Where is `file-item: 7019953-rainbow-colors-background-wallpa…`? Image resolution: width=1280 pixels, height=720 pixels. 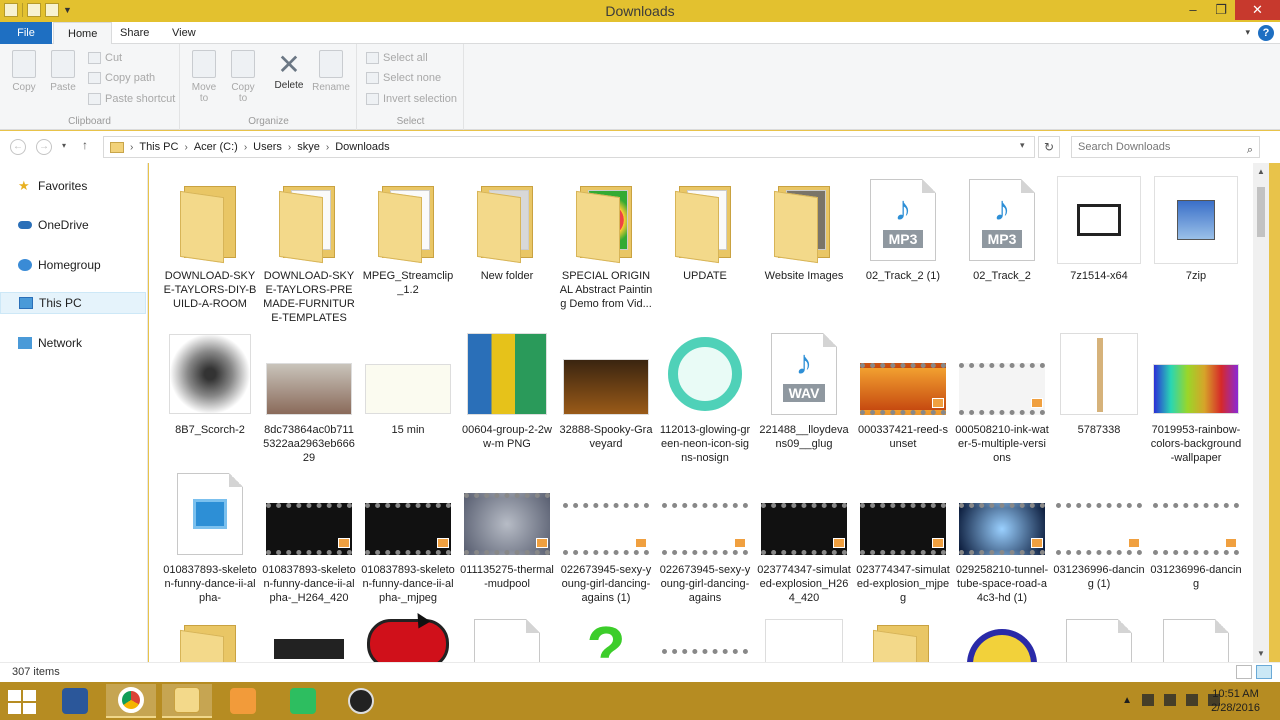 file-item: 7019953-rainbow-colors-background-wallpa… is located at coordinates (1196, 397).